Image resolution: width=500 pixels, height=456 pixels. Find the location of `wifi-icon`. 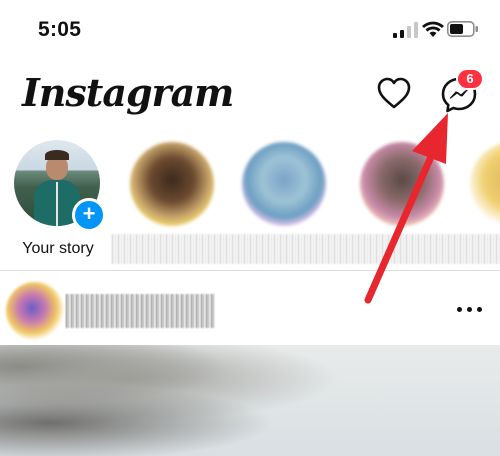

wifi-icon is located at coordinates (433, 29).